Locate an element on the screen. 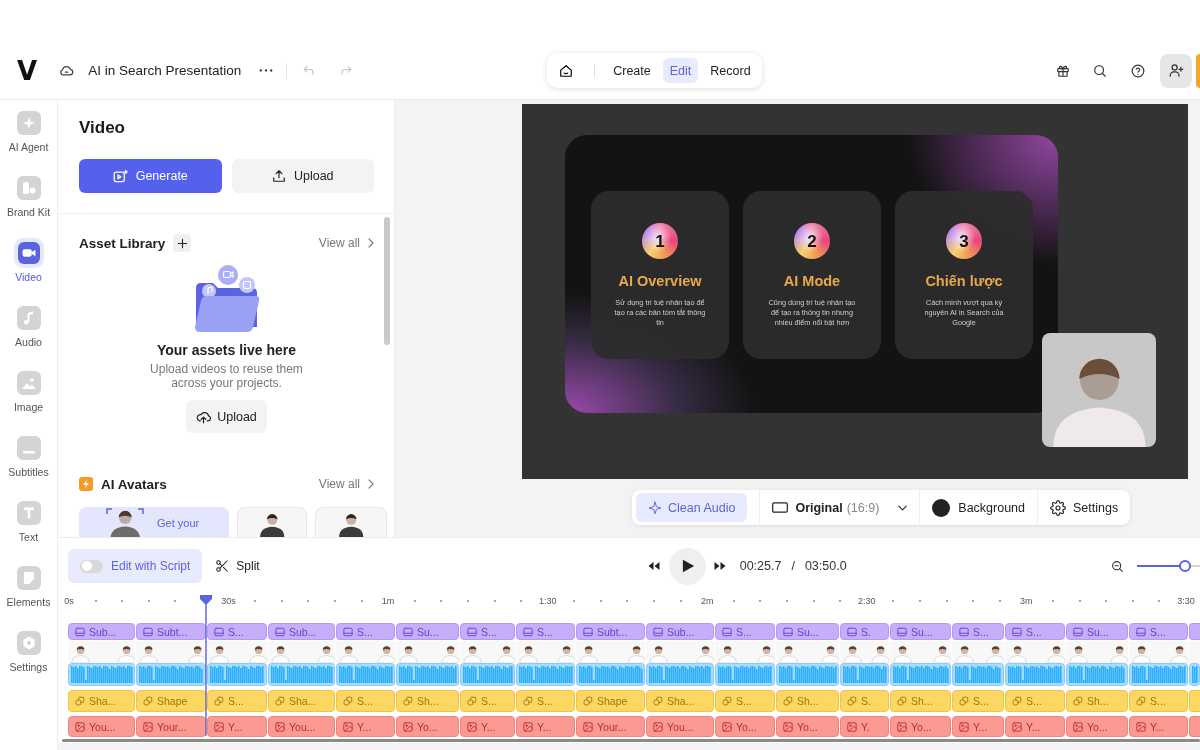  mode-tab: Create is located at coordinates (632, 70).